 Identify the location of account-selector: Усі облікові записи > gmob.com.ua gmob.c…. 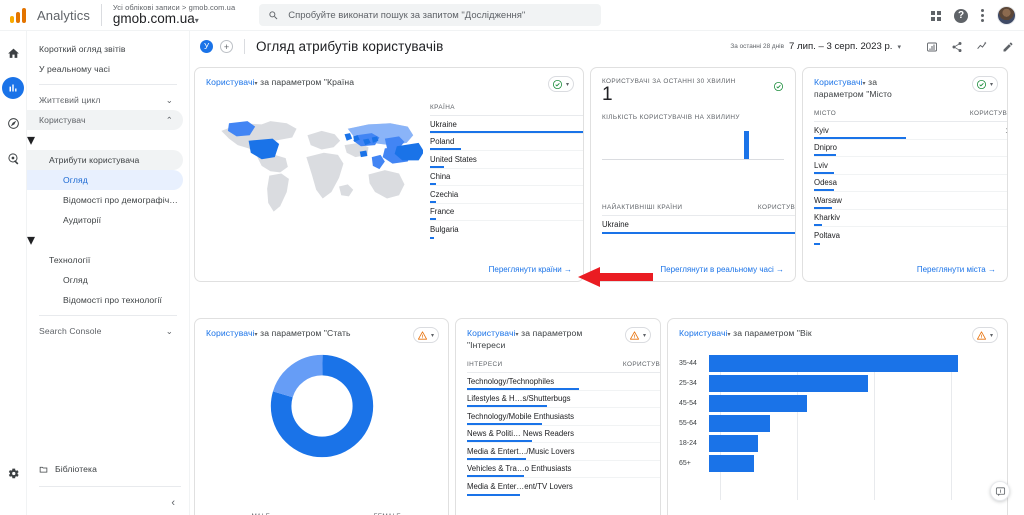
(174, 15).